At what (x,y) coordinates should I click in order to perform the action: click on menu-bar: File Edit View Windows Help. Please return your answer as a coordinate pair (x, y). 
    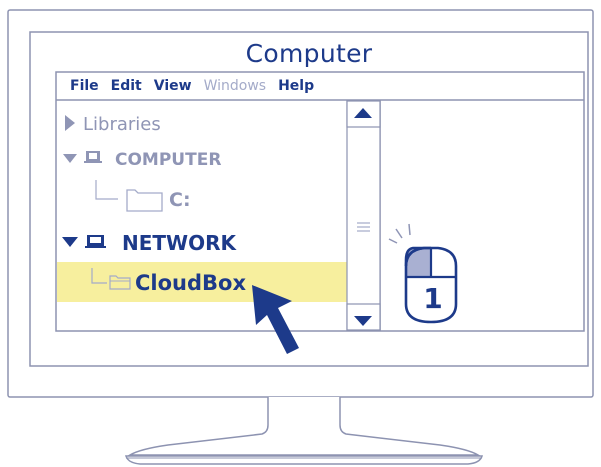
    Looking at the image, I should click on (320, 86).